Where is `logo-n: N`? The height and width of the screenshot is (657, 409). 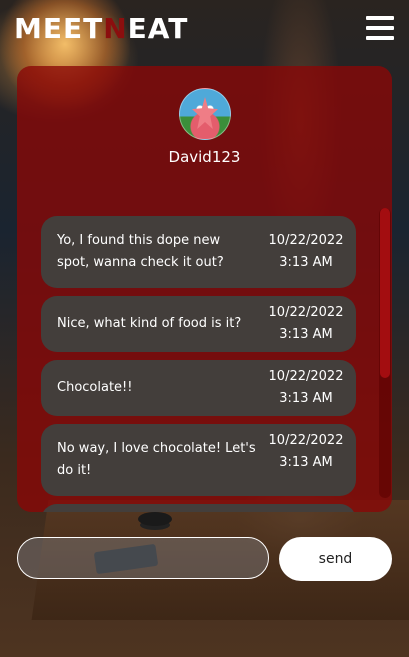
logo-n: N is located at coordinates (115, 28).